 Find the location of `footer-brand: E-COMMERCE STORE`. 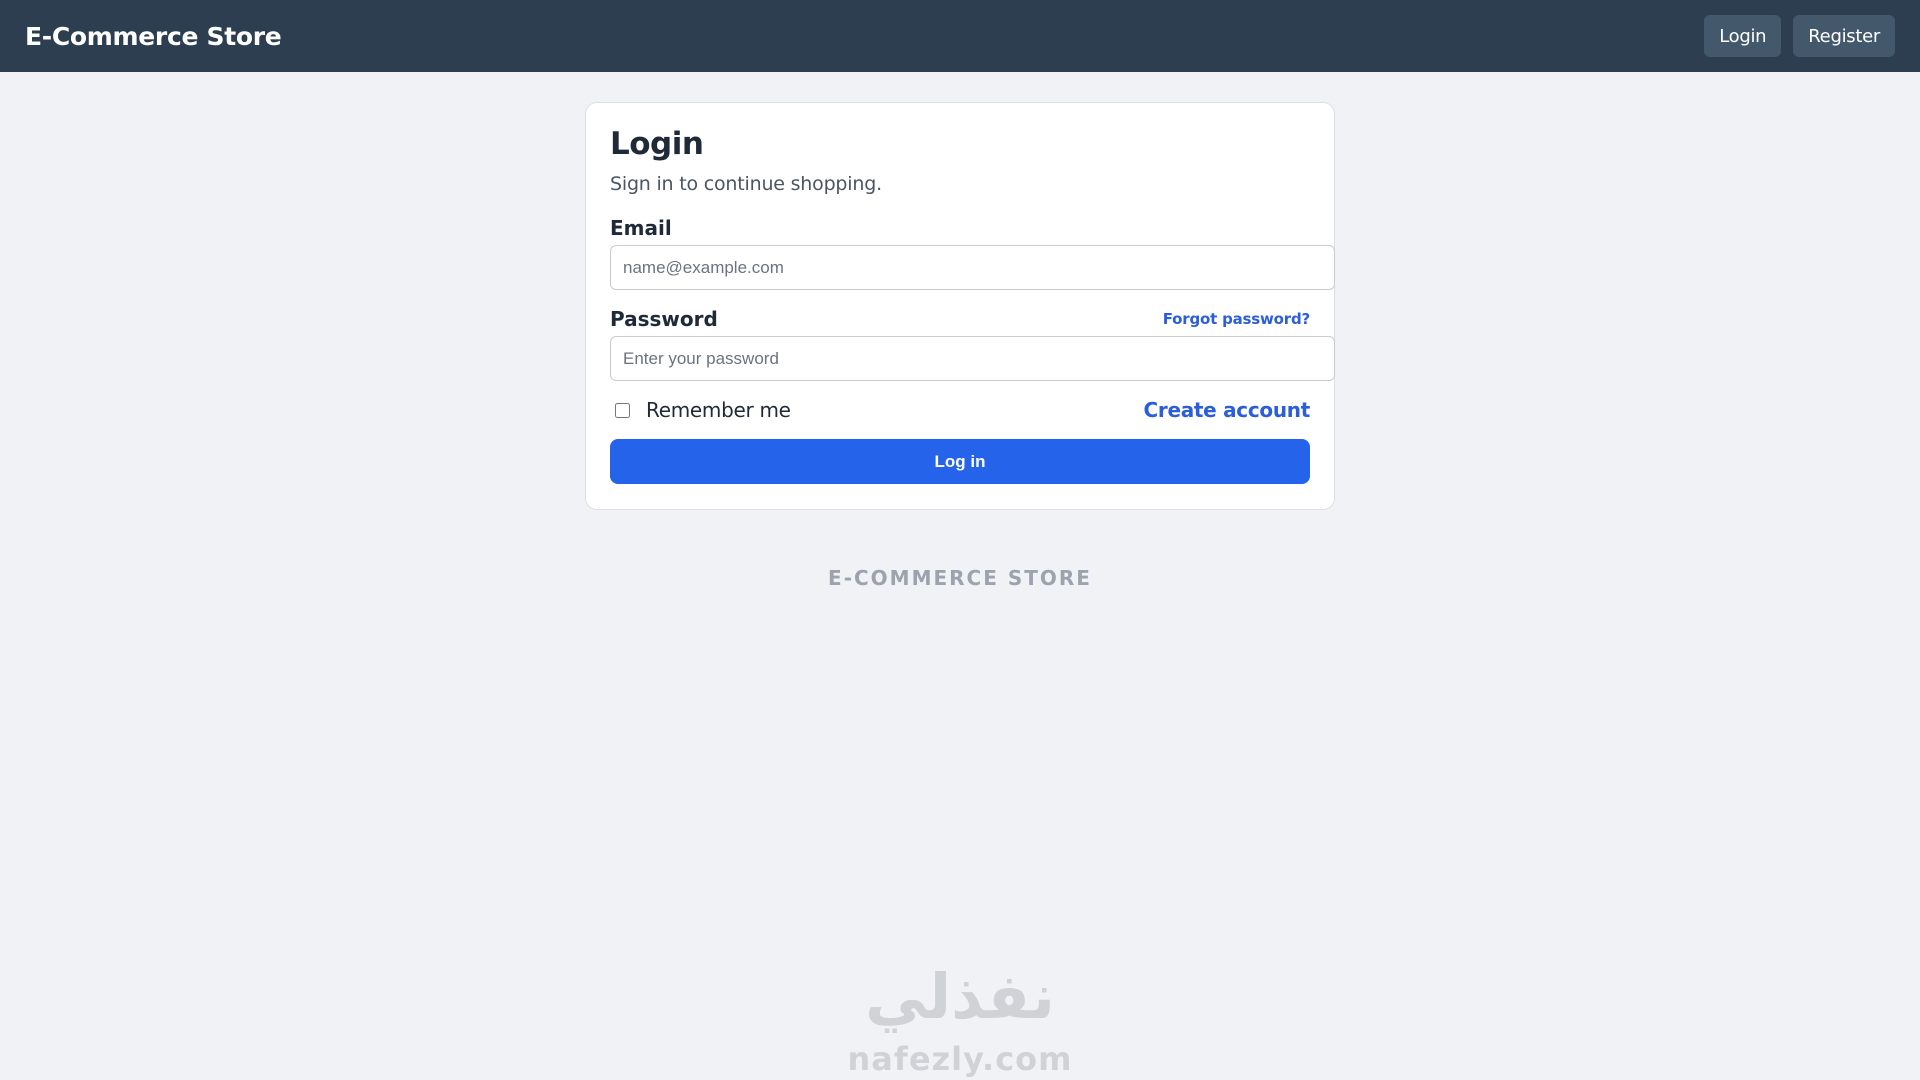

footer-brand: E-COMMERCE STORE is located at coordinates (960, 578).